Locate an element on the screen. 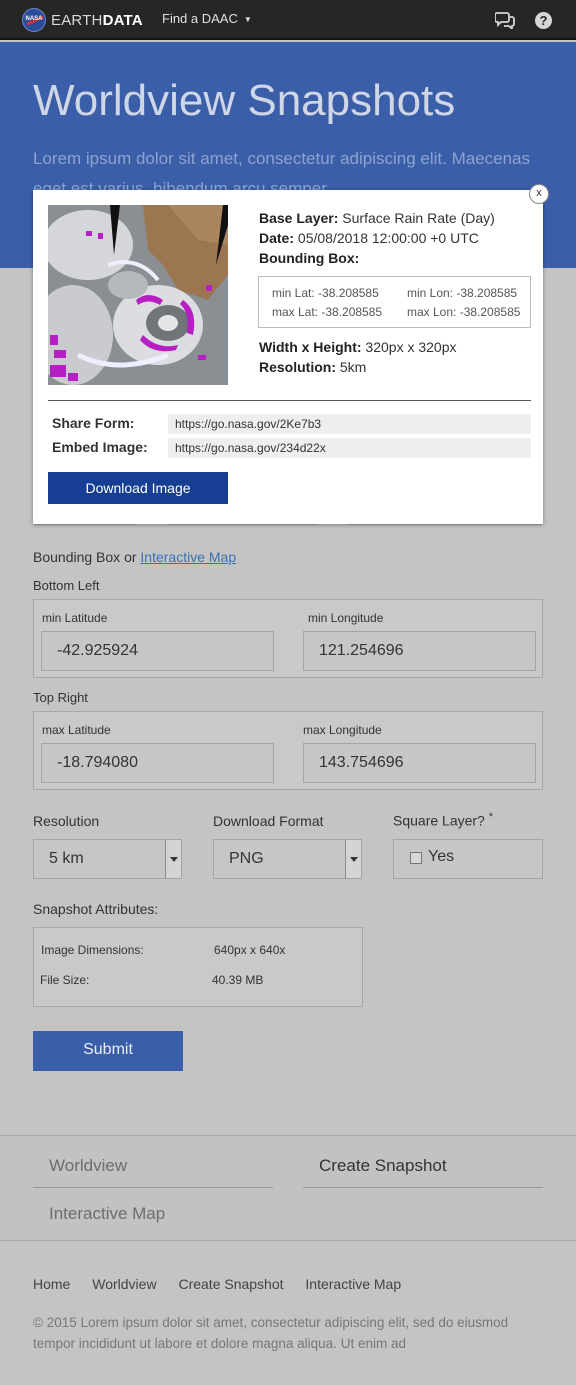 This screenshot has height=1385, width=576. min-longitude-input: 121.254696 is located at coordinates (419, 651).